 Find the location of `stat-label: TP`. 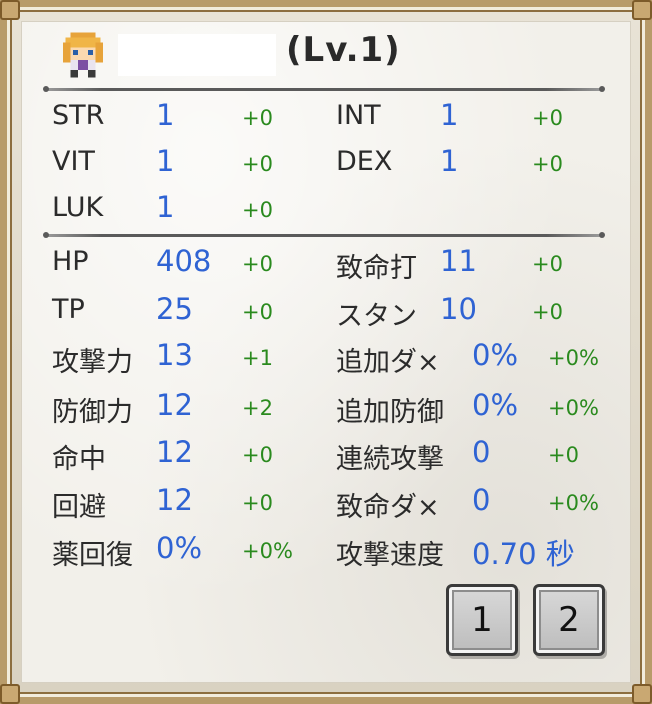

stat-label: TP is located at coordinates (68, 309).